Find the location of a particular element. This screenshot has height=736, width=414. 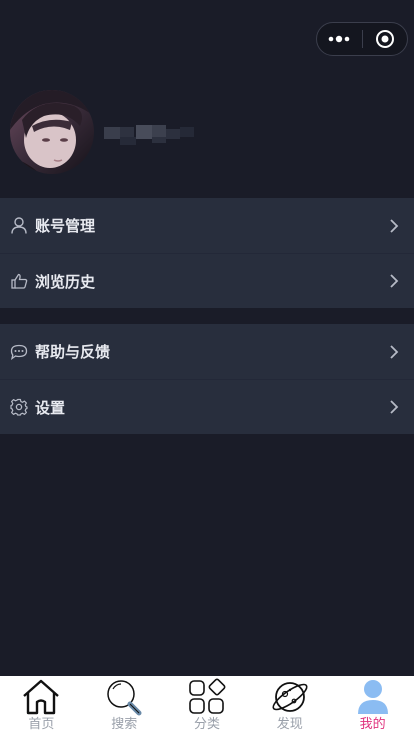

tab-home: 首页 is located at coordinates (41, 706).